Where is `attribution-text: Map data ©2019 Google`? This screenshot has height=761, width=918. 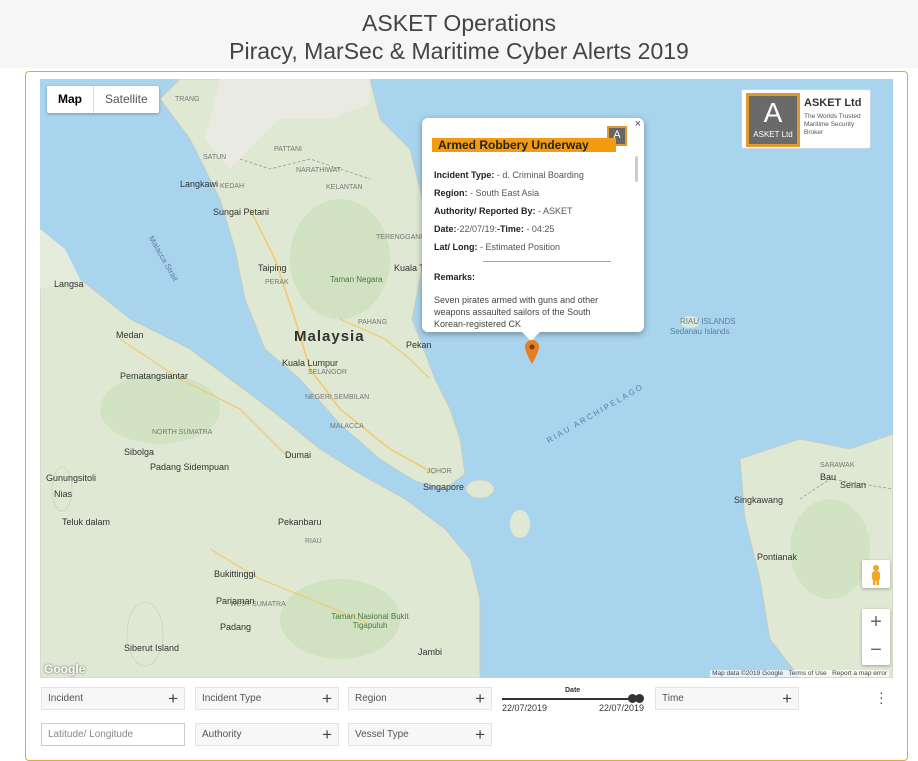
attribution-text: Map data ©2019 Google is located at coordinates (748, 673).